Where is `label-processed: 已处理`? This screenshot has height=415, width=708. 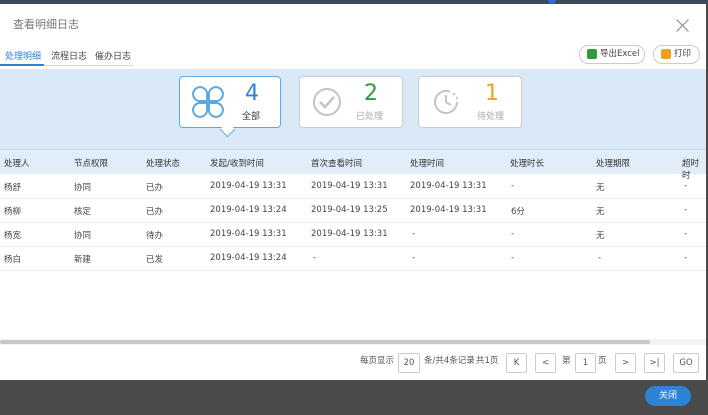 label-processed: 已处理 is located at coordinates (370, 117).